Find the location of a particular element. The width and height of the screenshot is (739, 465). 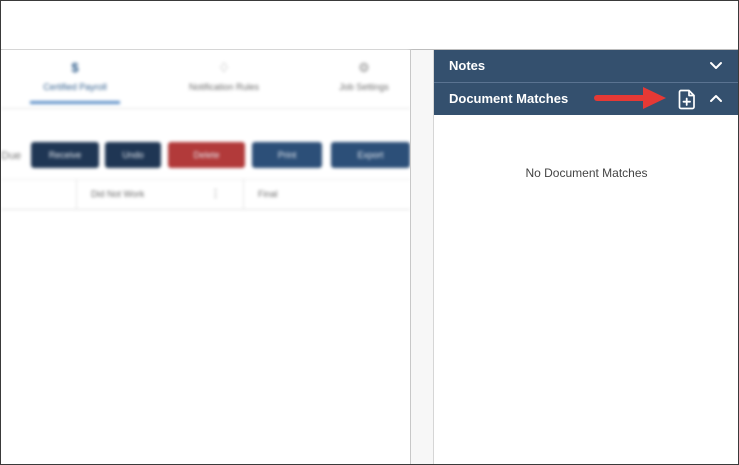

gear-icon: ⚙ is located at coordinates (364, 67).